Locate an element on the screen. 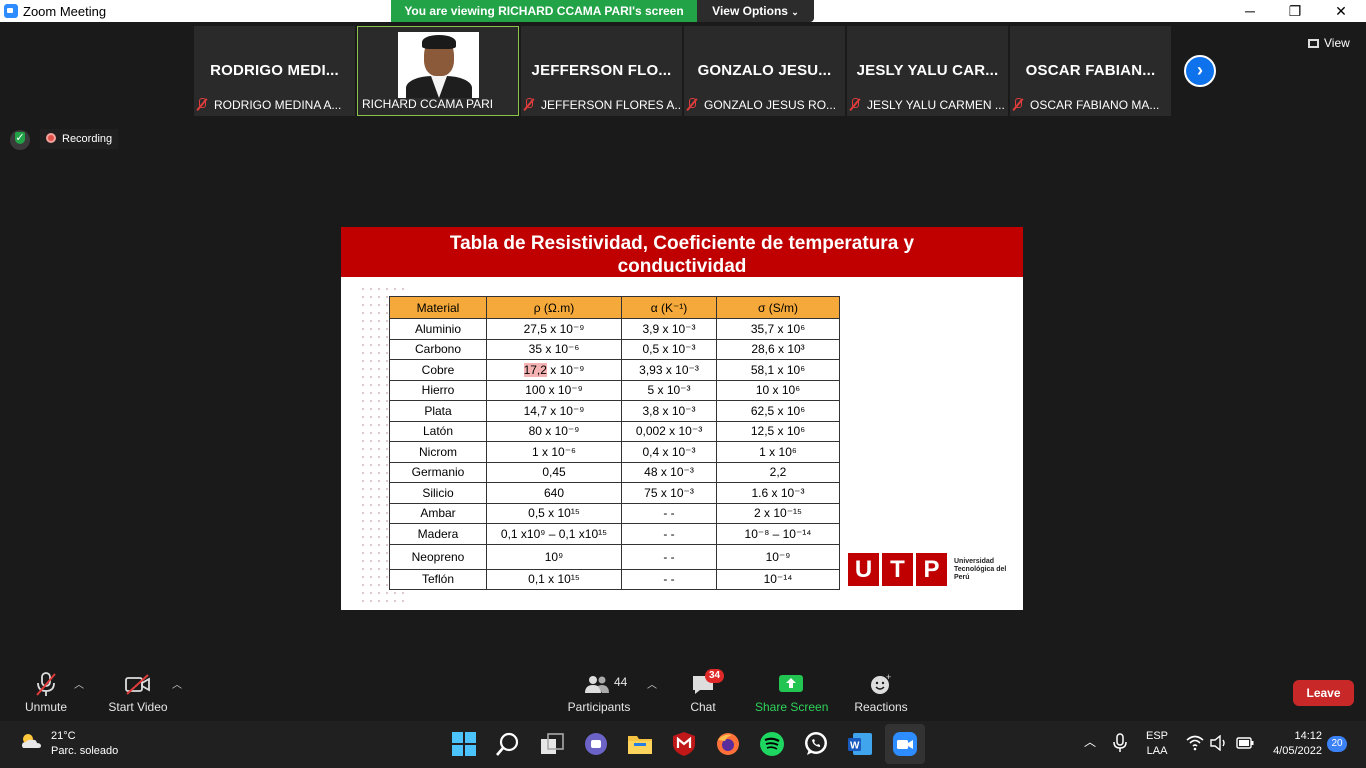  zoom-app-icon is located at coordinates (11, 11).